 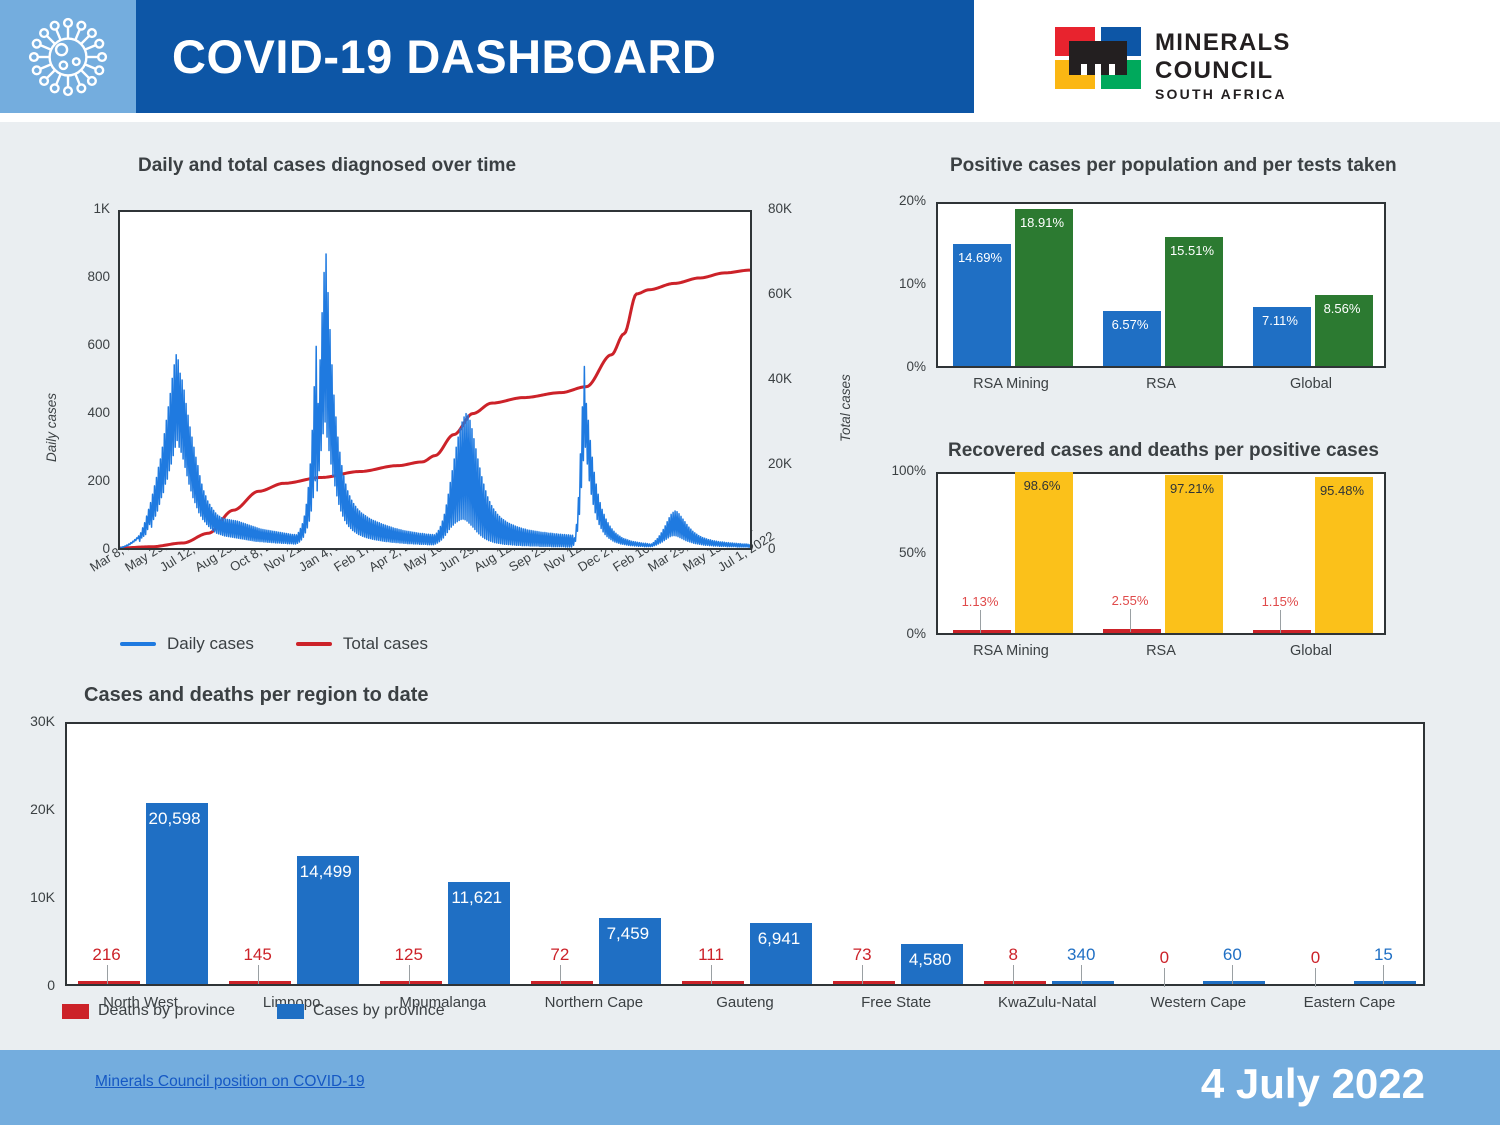 What do you see at coordinates (1311, 384) in the screenshot?
I see `positive-cases-category-label: Global` at bounding box center [1311, 384].